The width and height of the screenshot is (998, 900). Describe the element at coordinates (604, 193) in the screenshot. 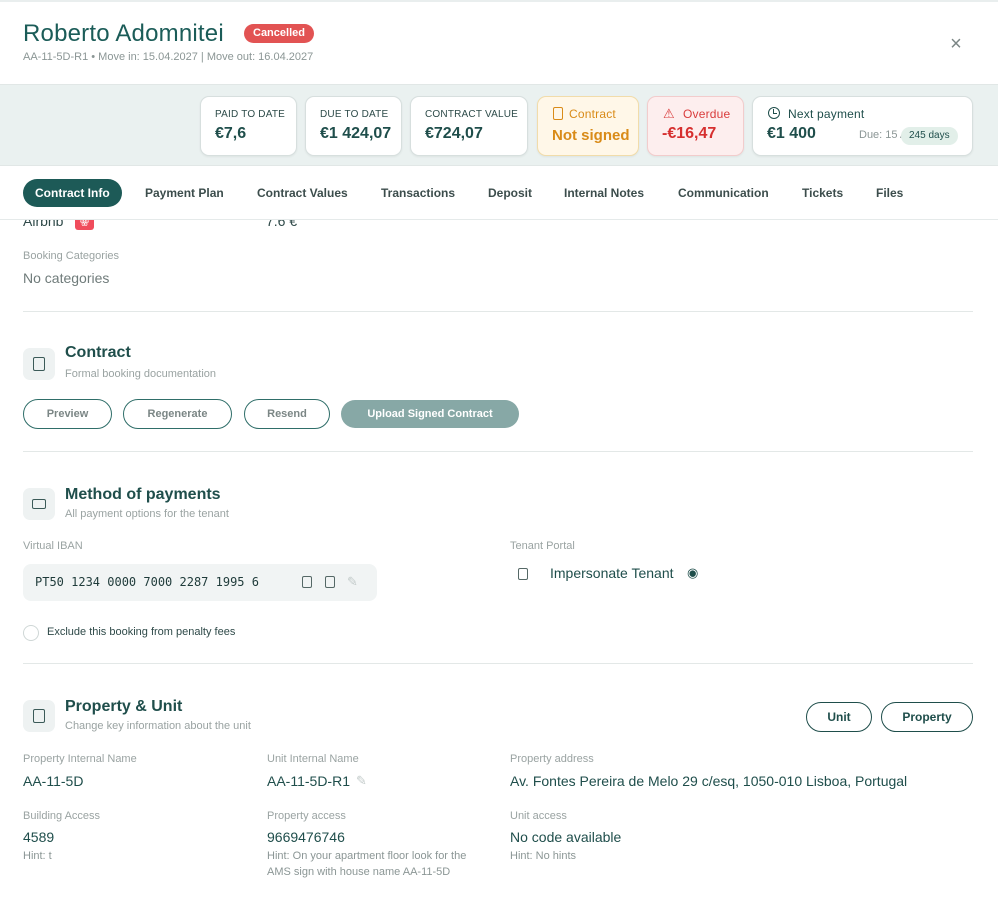

I see `tab-internal-notes: Internal Notes` at that location.